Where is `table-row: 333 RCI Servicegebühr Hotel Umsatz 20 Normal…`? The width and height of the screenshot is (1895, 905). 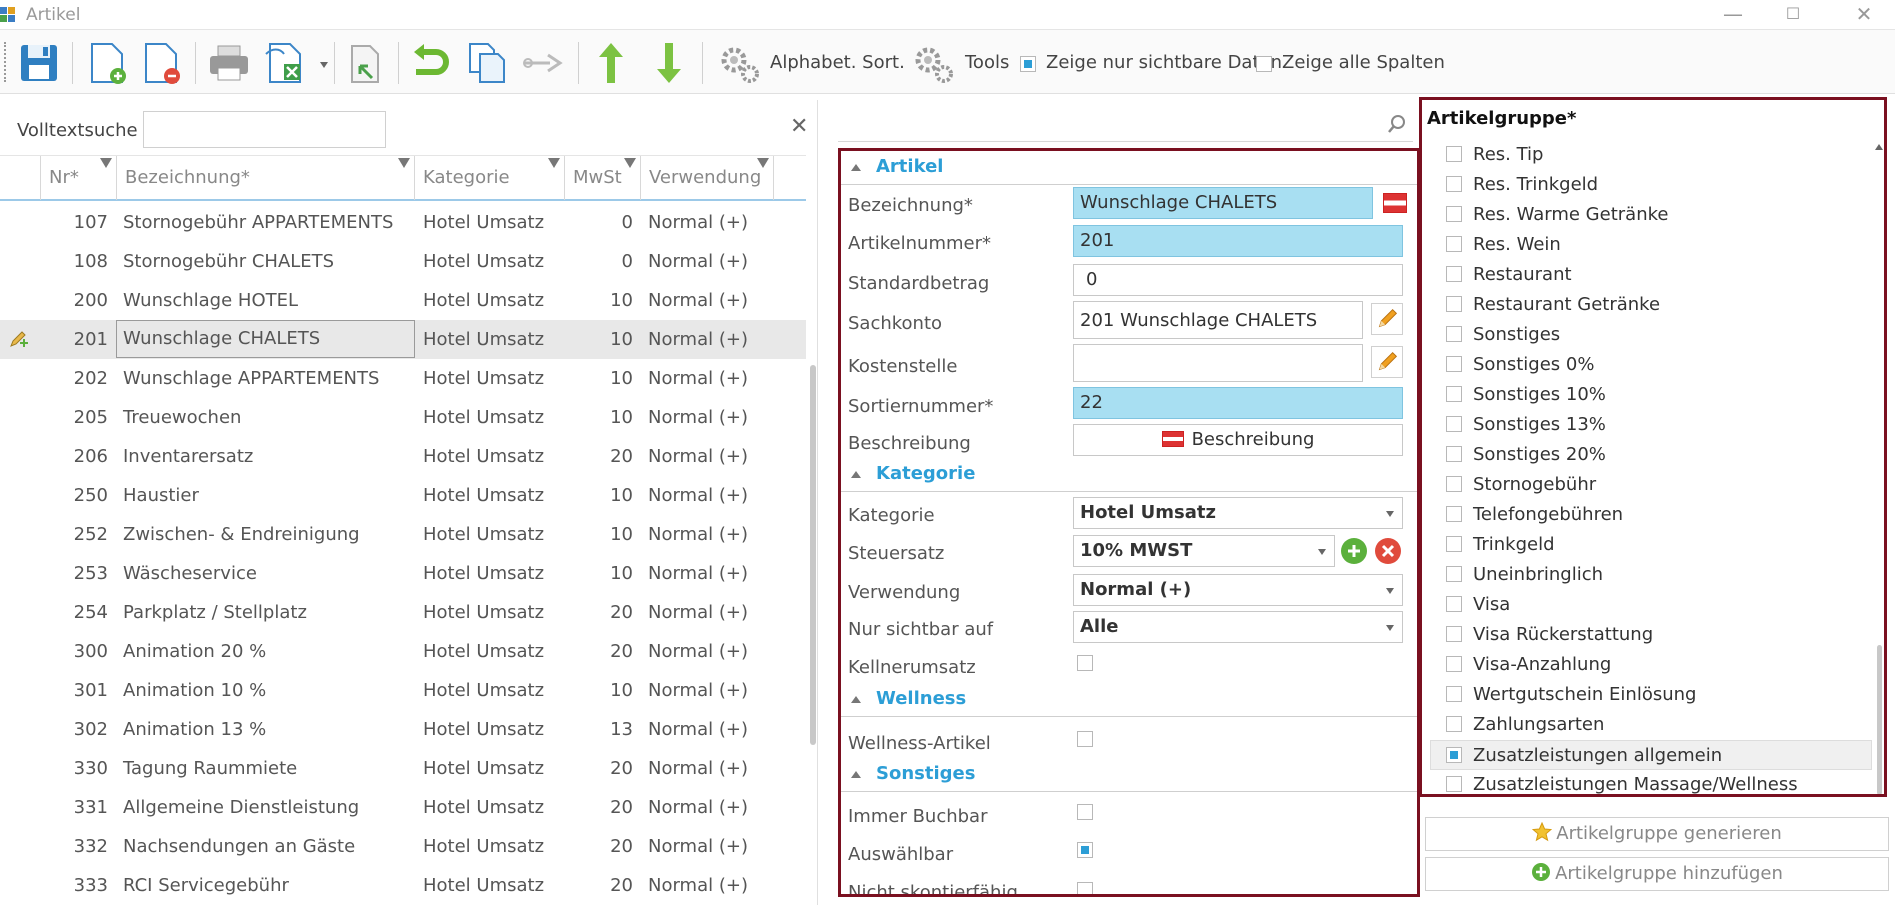
table-row: 333 RCI Servicegebühr Hotel Umsatz 20 Normal… is located at coordinates (403, 885).